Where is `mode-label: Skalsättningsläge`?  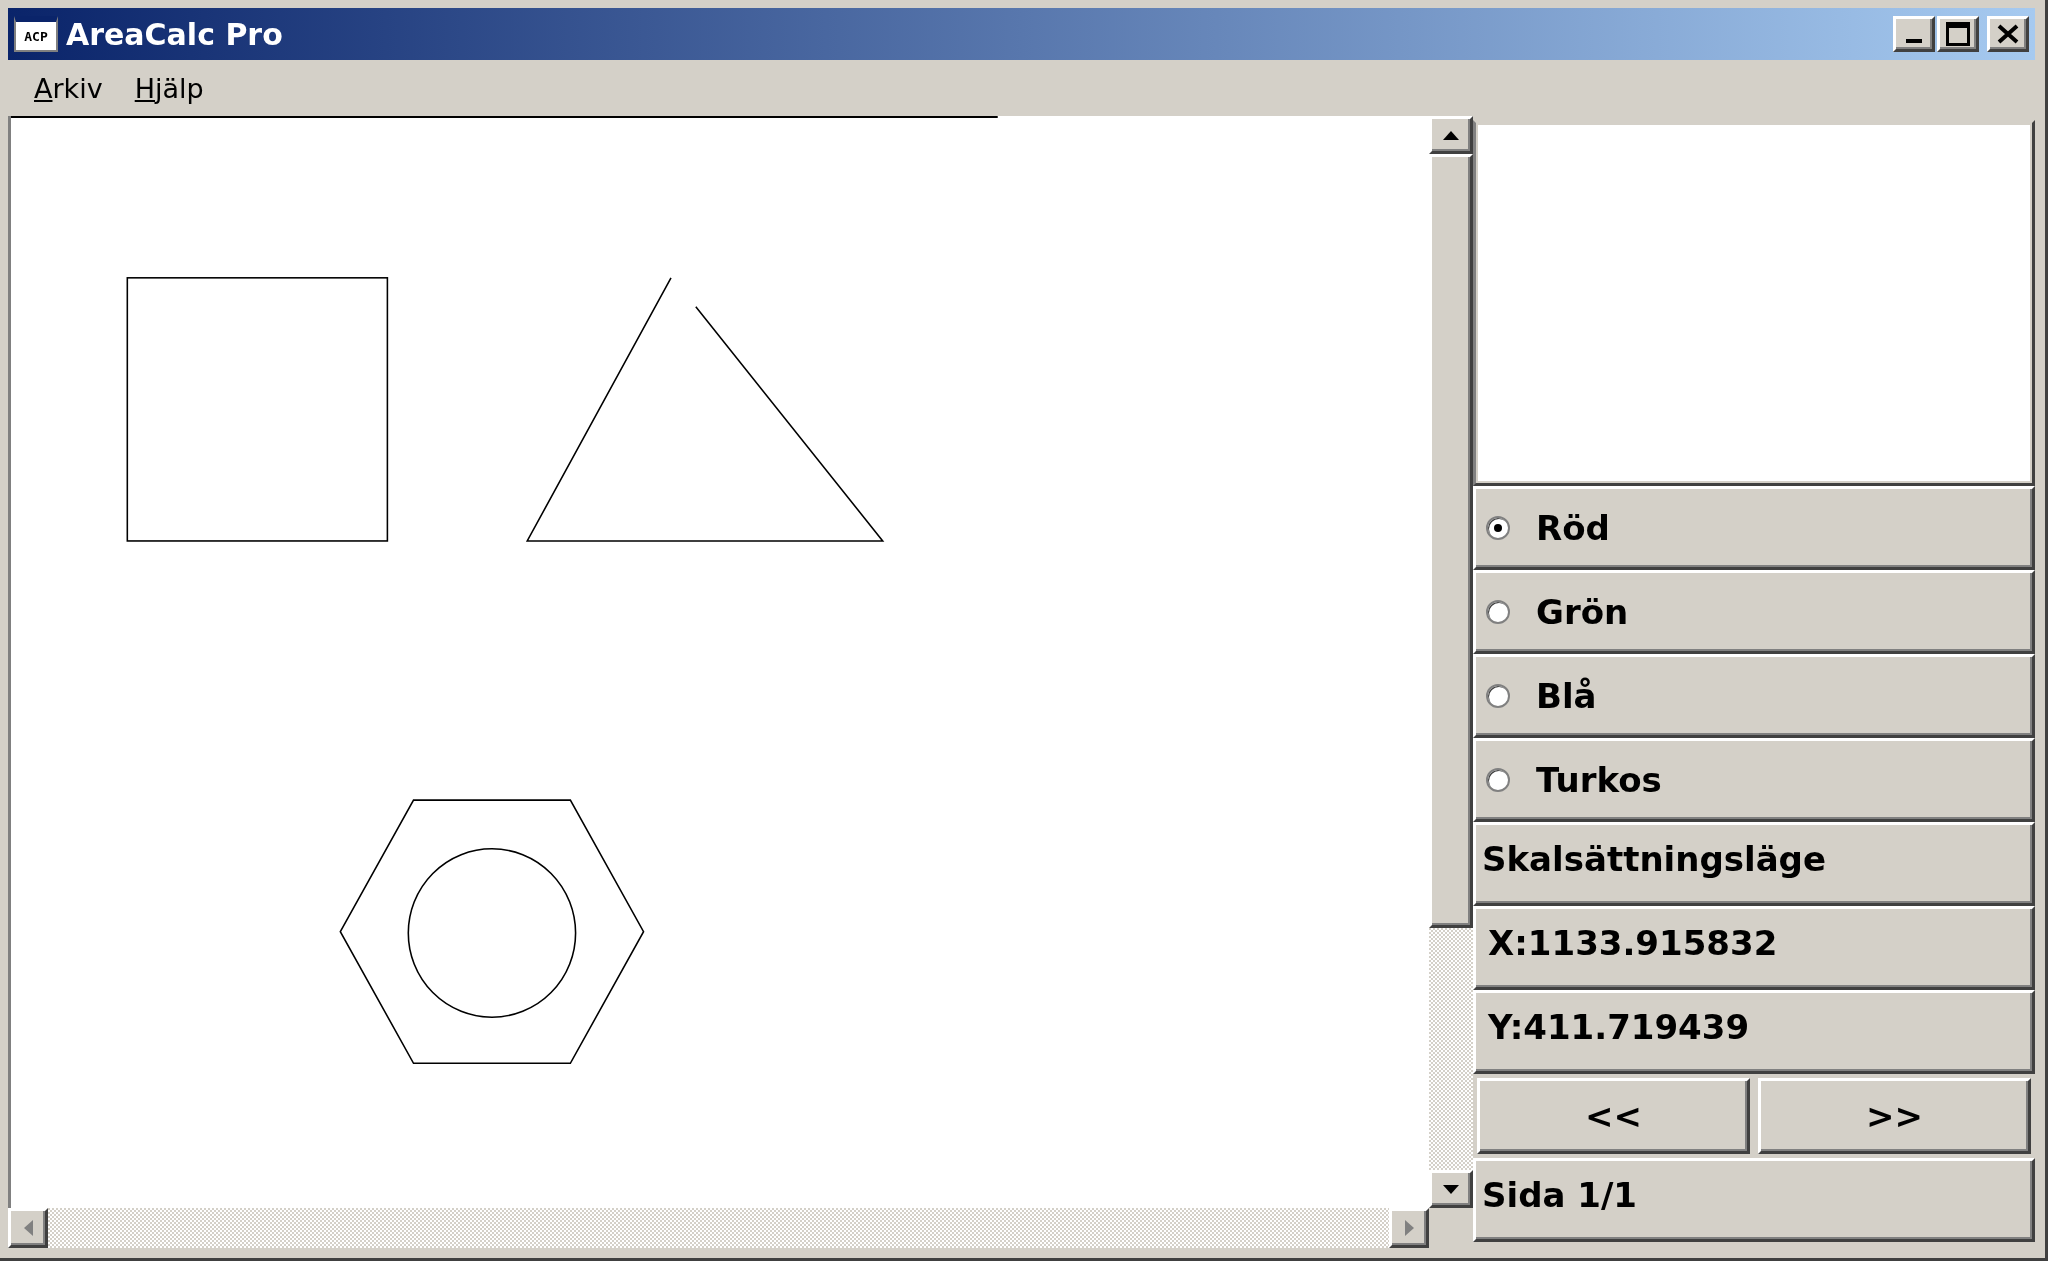
mode-label: Skalsättningsläge is located at coordinates (1754, 864).